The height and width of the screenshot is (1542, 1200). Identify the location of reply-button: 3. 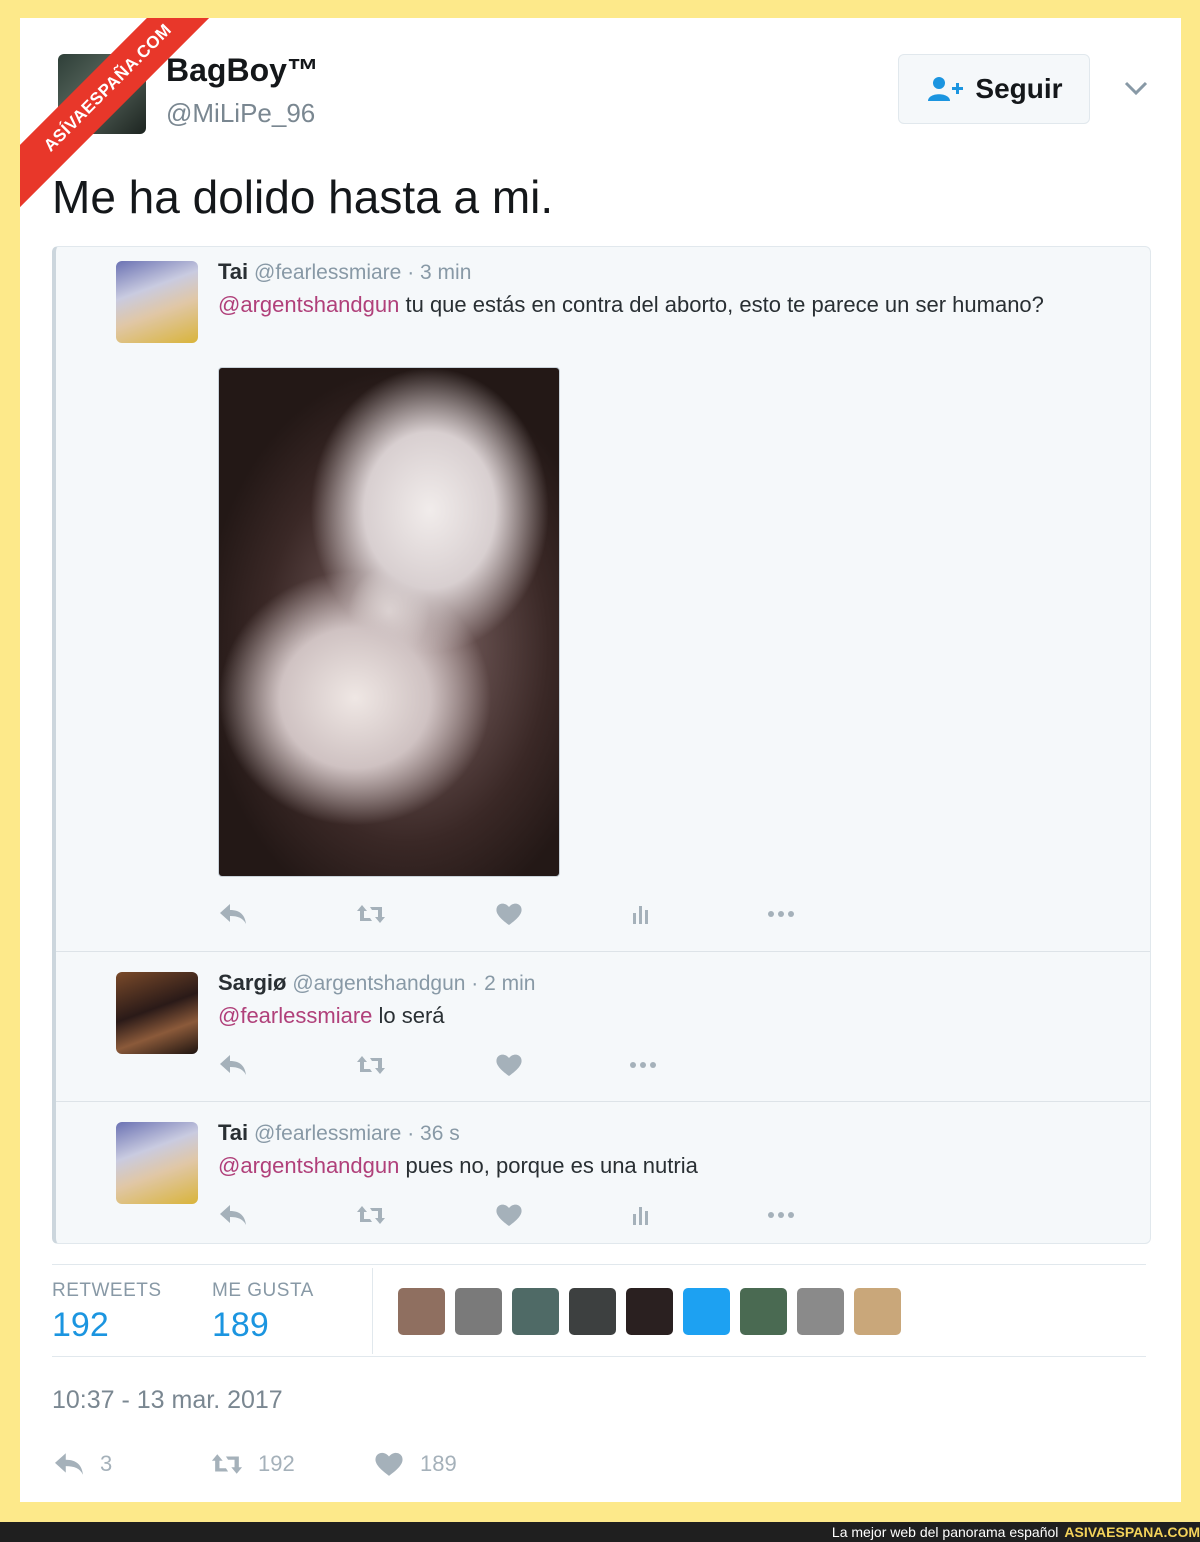
(82, 1464).